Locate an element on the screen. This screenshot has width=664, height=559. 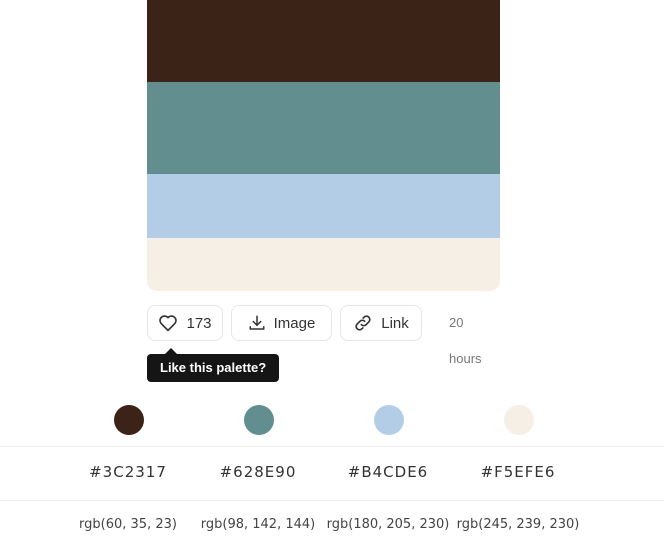
like-count: 173 is located at coordinates (199, 323).